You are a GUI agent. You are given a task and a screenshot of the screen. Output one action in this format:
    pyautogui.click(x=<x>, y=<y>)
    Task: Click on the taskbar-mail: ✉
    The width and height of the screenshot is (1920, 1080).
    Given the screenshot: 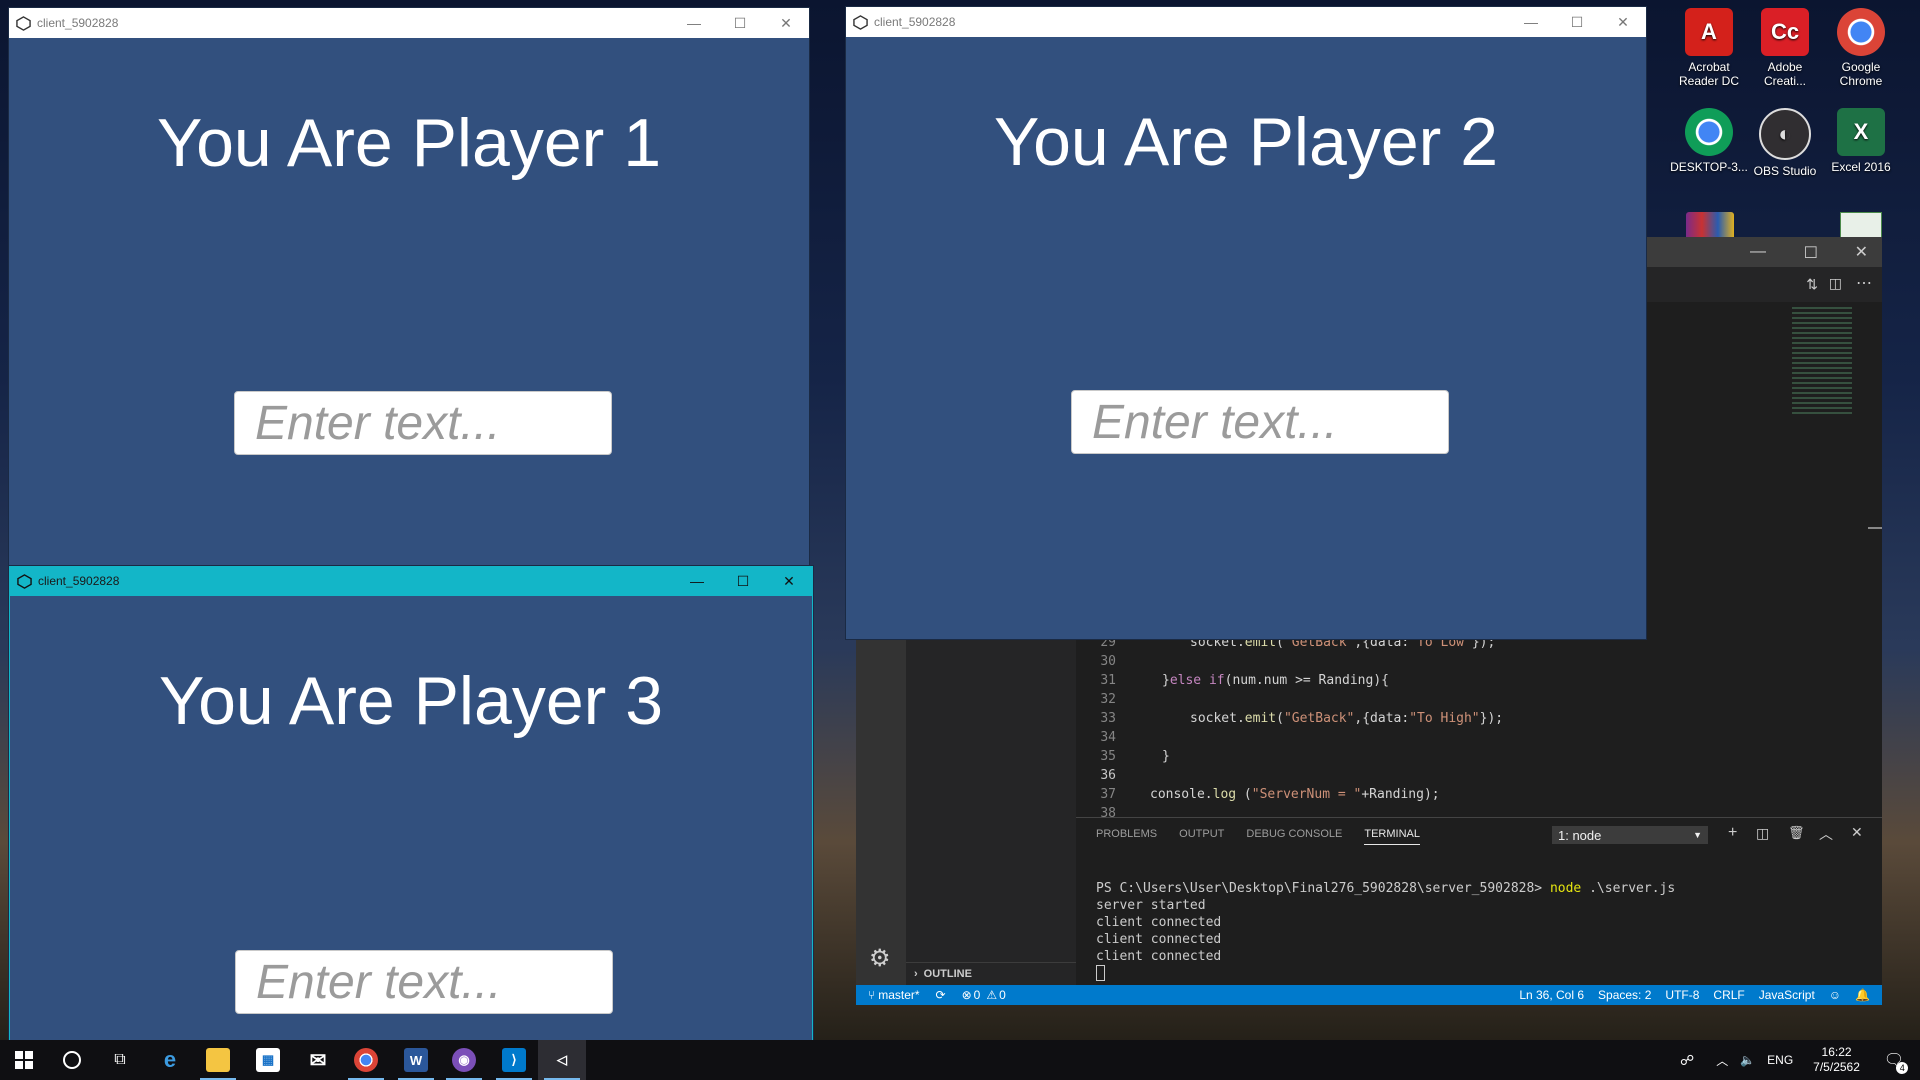 What is the action you would take?
    pyautogui.click(x=318, y=1060)
    